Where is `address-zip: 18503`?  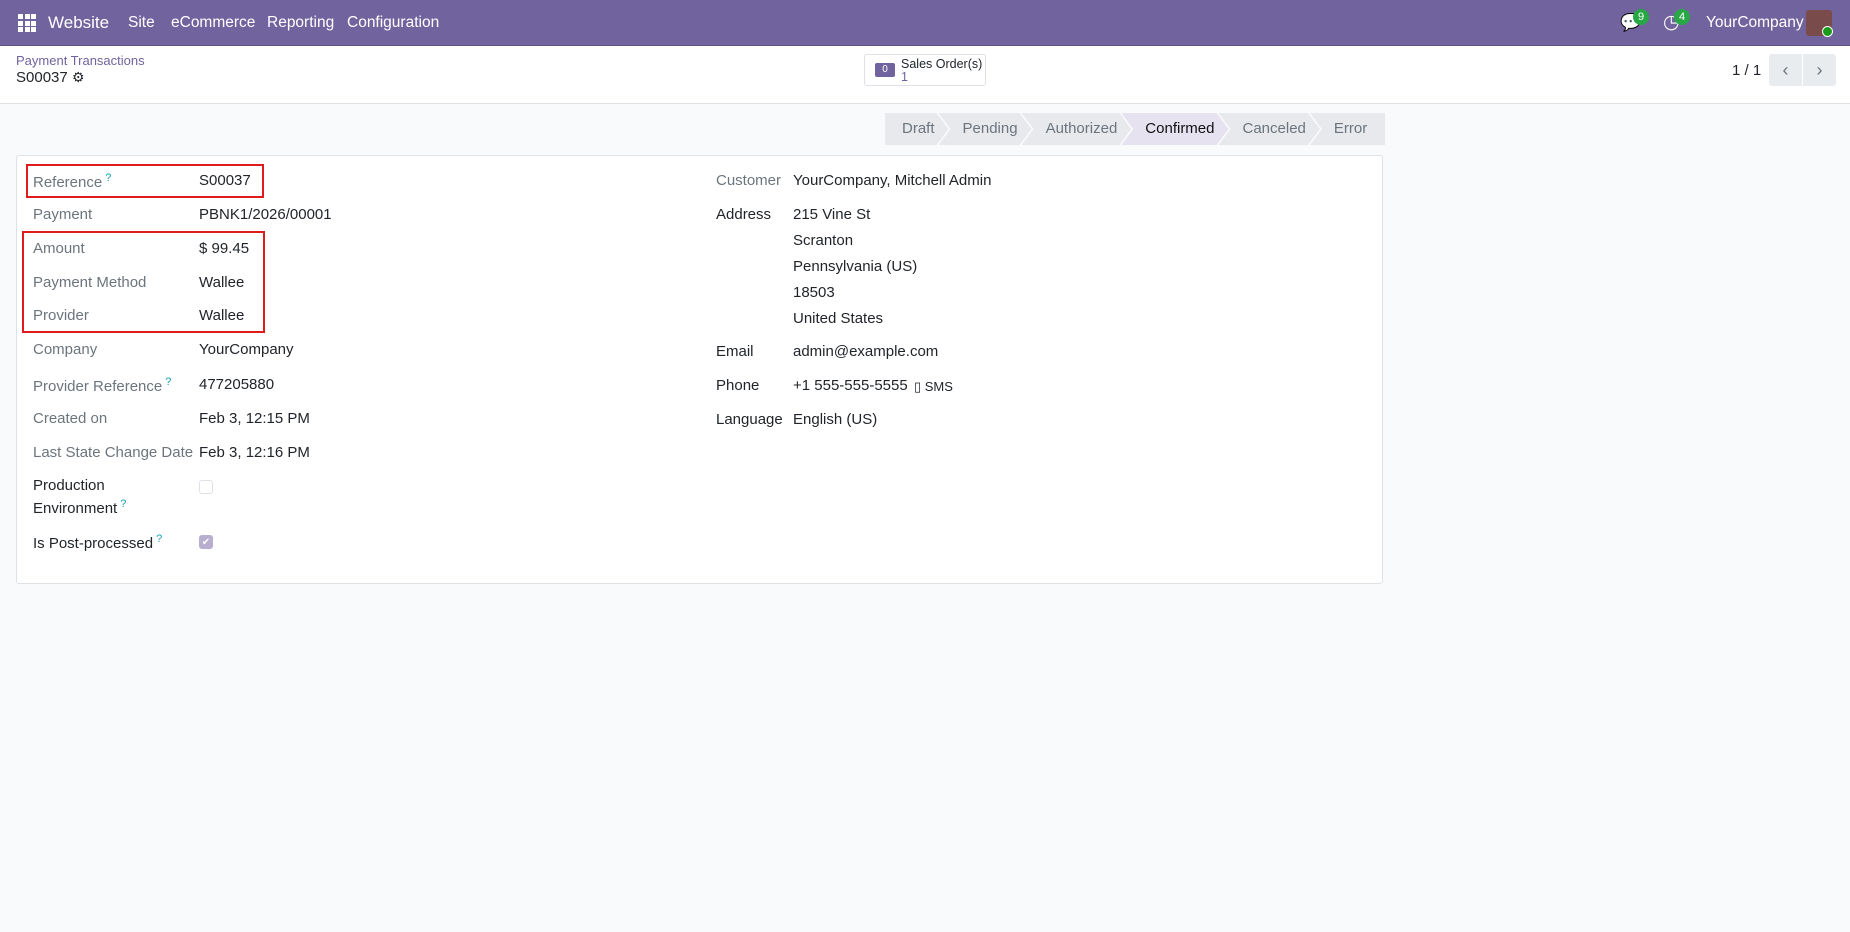 address-zip: 18503 is located at coordinates (814, 292).